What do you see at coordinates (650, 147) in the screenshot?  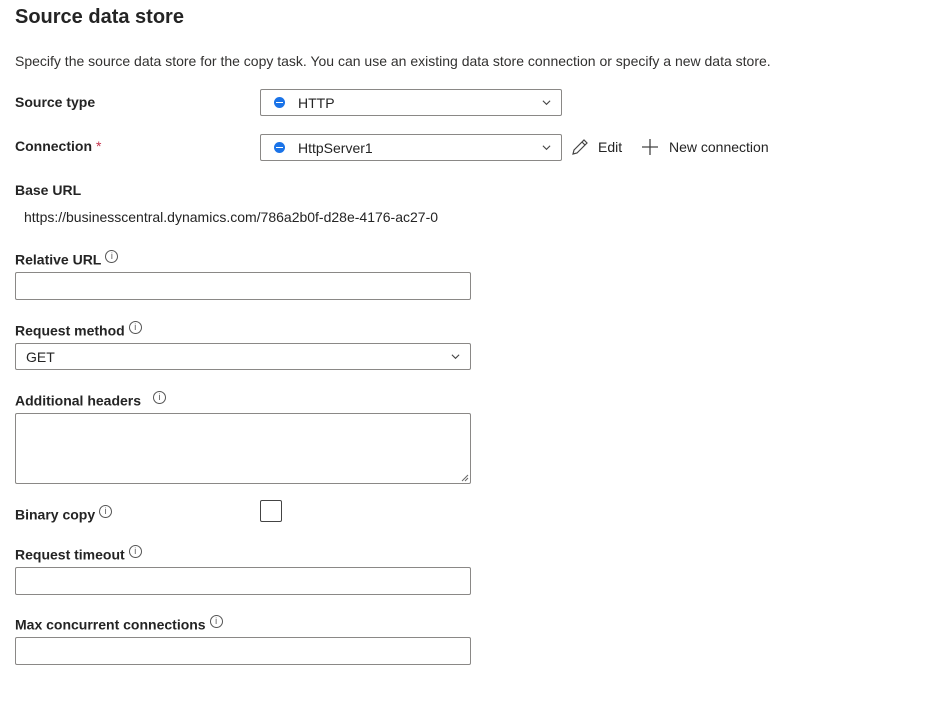 I see `plus-icon` at bounding box center [650, 147].